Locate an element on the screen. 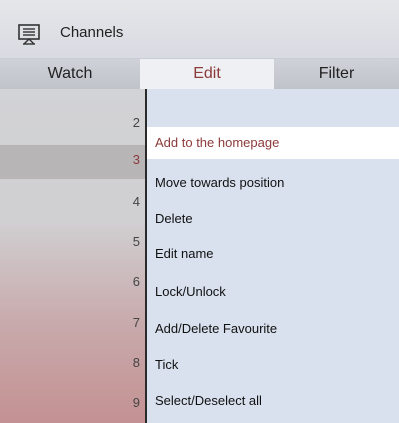  tab-bar: Watch Edit Filter is located at coordinates (199, 74).